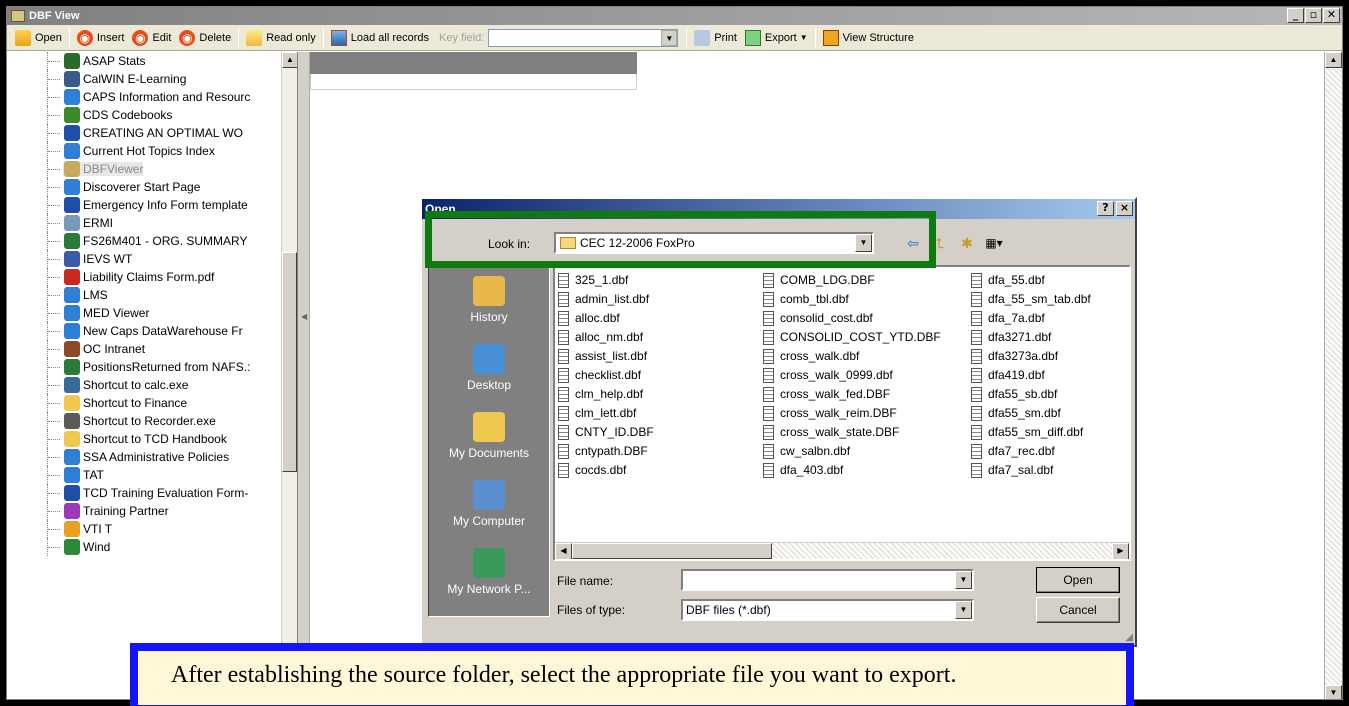  What do you see at coordinates (852, 413) in the screenshot?
I see `file-item: cross_walk_reim.DBF` at bounding box center [852, 413].